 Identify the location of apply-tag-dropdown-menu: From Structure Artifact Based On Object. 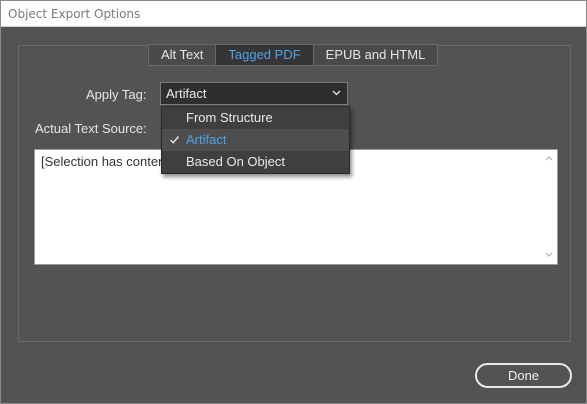
(255, 140).